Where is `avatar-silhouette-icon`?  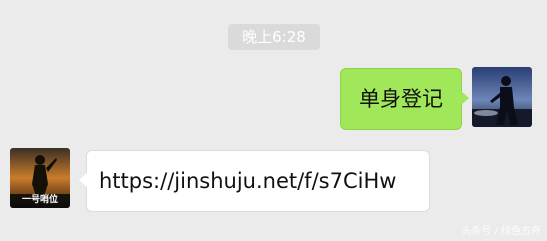 avatar-silhouette-icon is located at coordinates (502, 97).